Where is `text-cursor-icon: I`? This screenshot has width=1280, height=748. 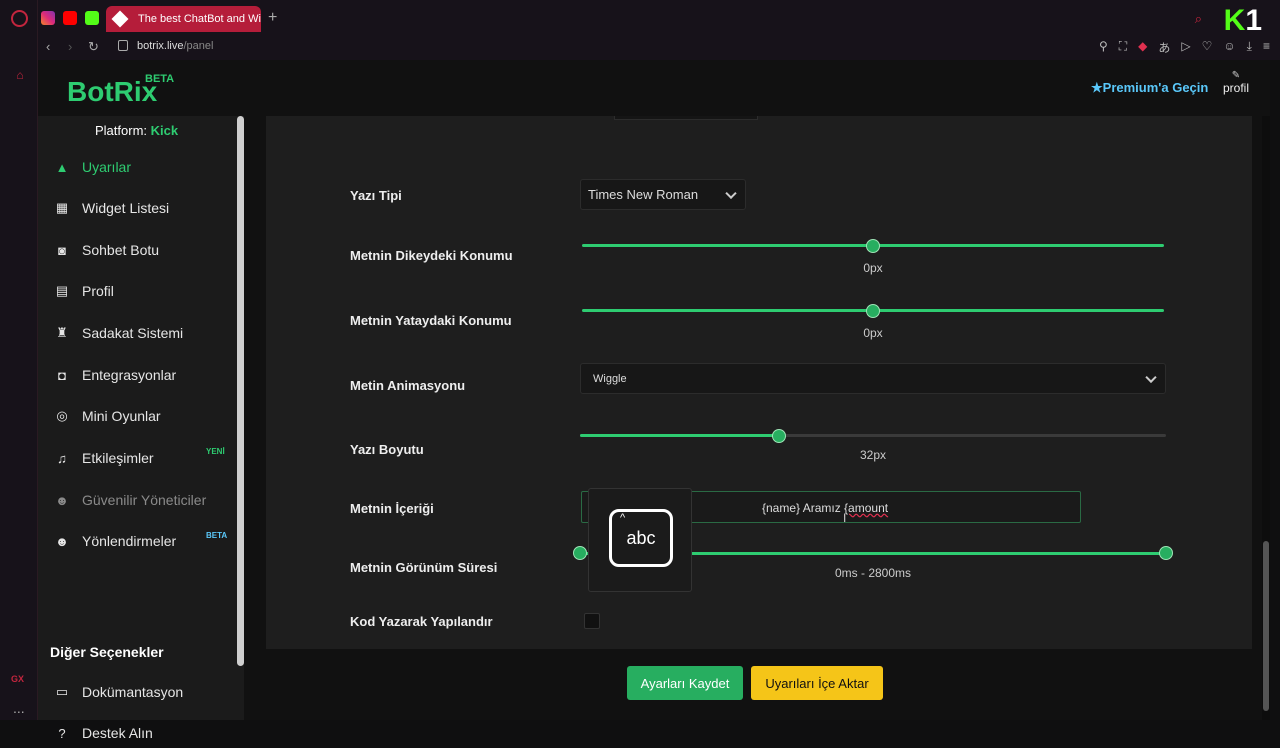
text-cursor-icon: I is located at coordinates (845, 518).